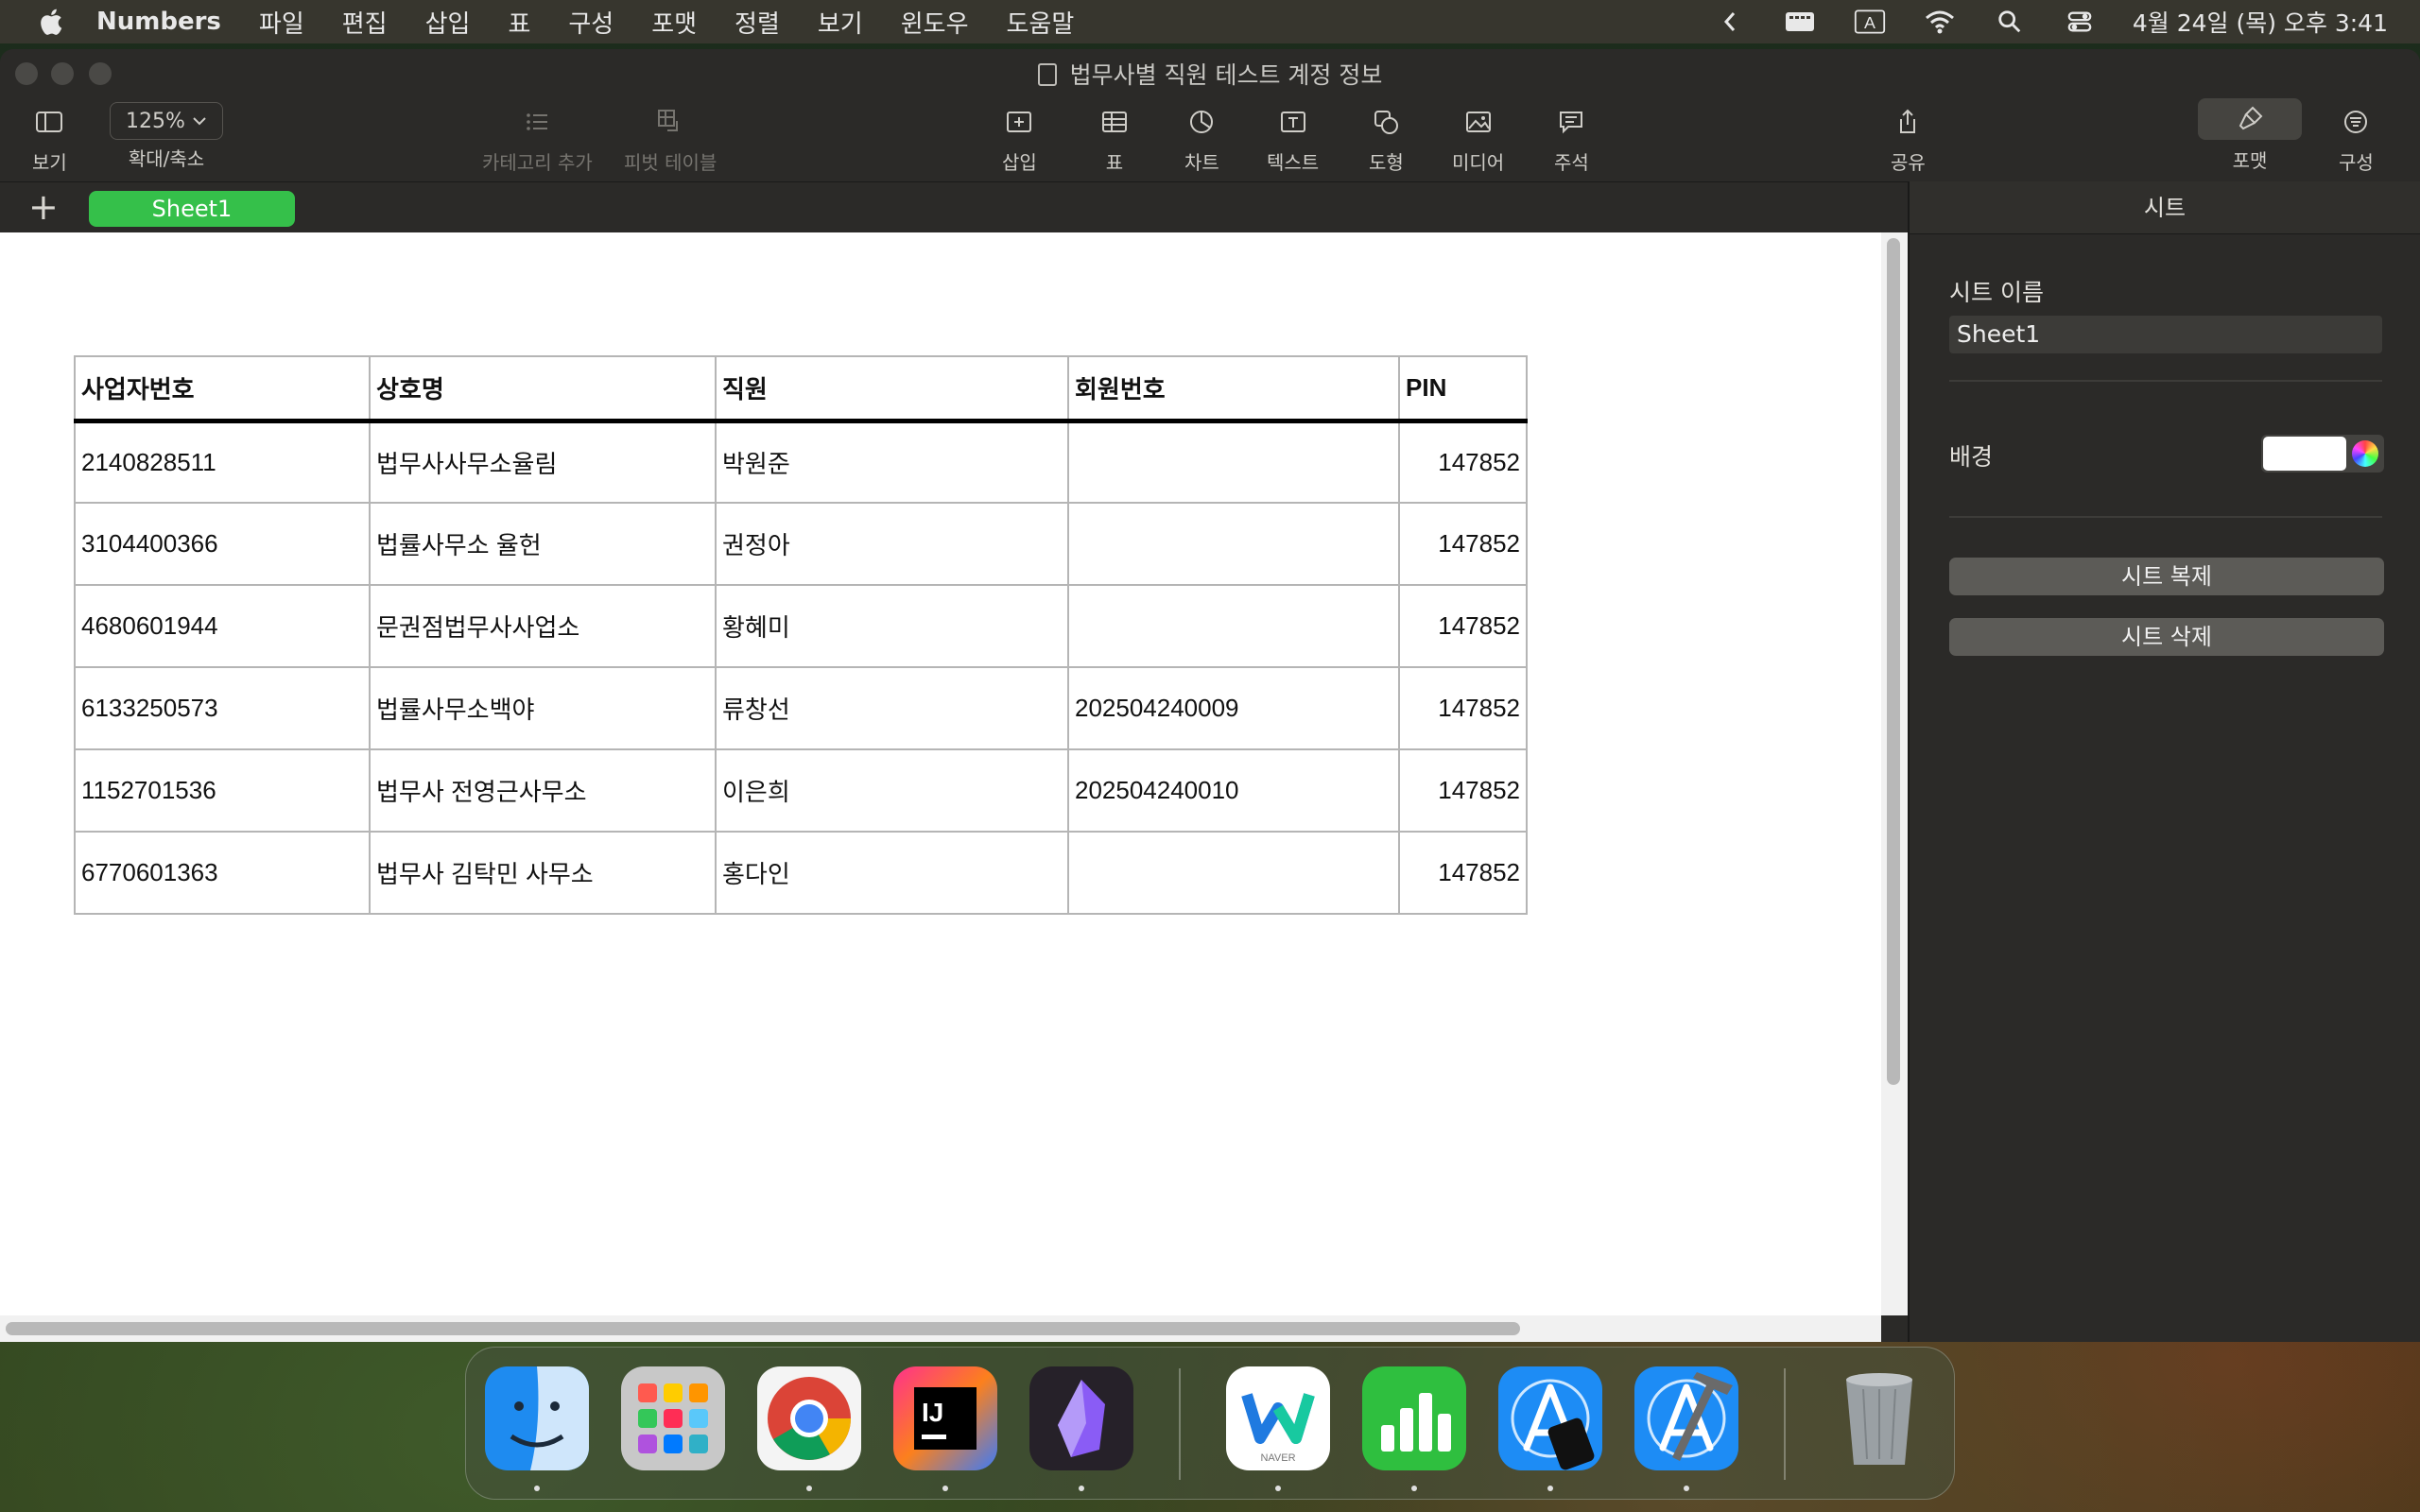 The width and height of the screenshot is (2420, 1512). Describe the element at coordinates (892, 462) in the screenshot. I see `cell-employee: 박원준` at that location.